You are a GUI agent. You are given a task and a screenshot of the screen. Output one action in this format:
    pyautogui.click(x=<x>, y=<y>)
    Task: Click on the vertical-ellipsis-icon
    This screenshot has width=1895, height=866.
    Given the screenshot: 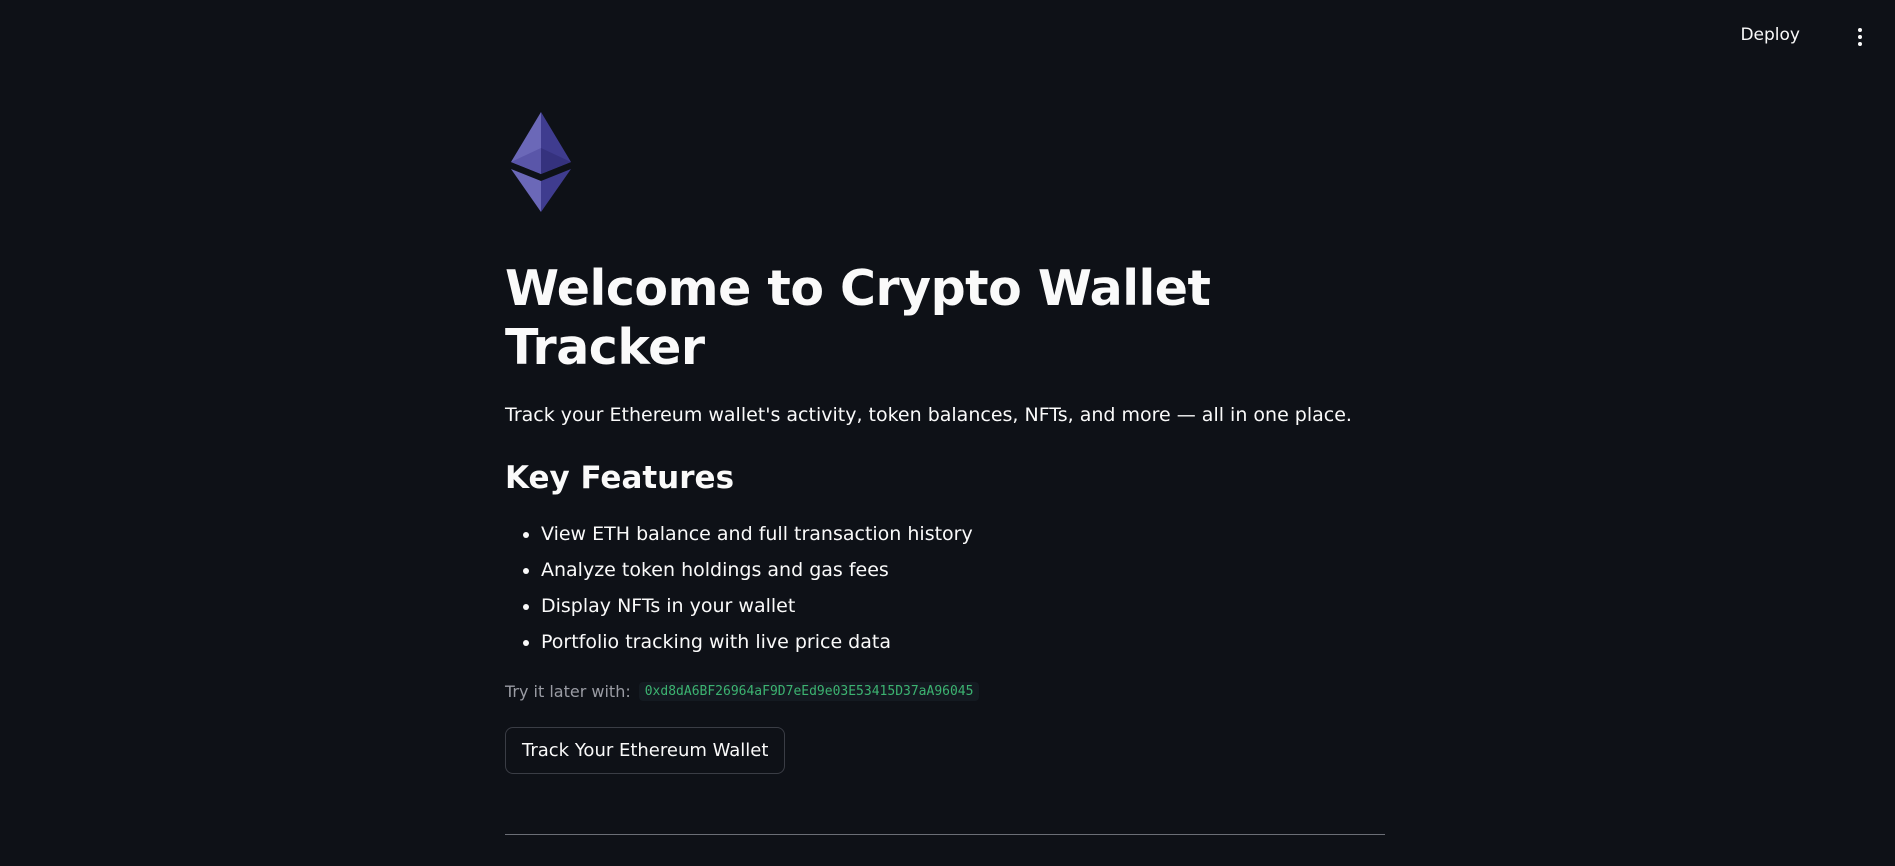 What is the action you would take?
    pyautogui.click(x=1860, y=37)
    